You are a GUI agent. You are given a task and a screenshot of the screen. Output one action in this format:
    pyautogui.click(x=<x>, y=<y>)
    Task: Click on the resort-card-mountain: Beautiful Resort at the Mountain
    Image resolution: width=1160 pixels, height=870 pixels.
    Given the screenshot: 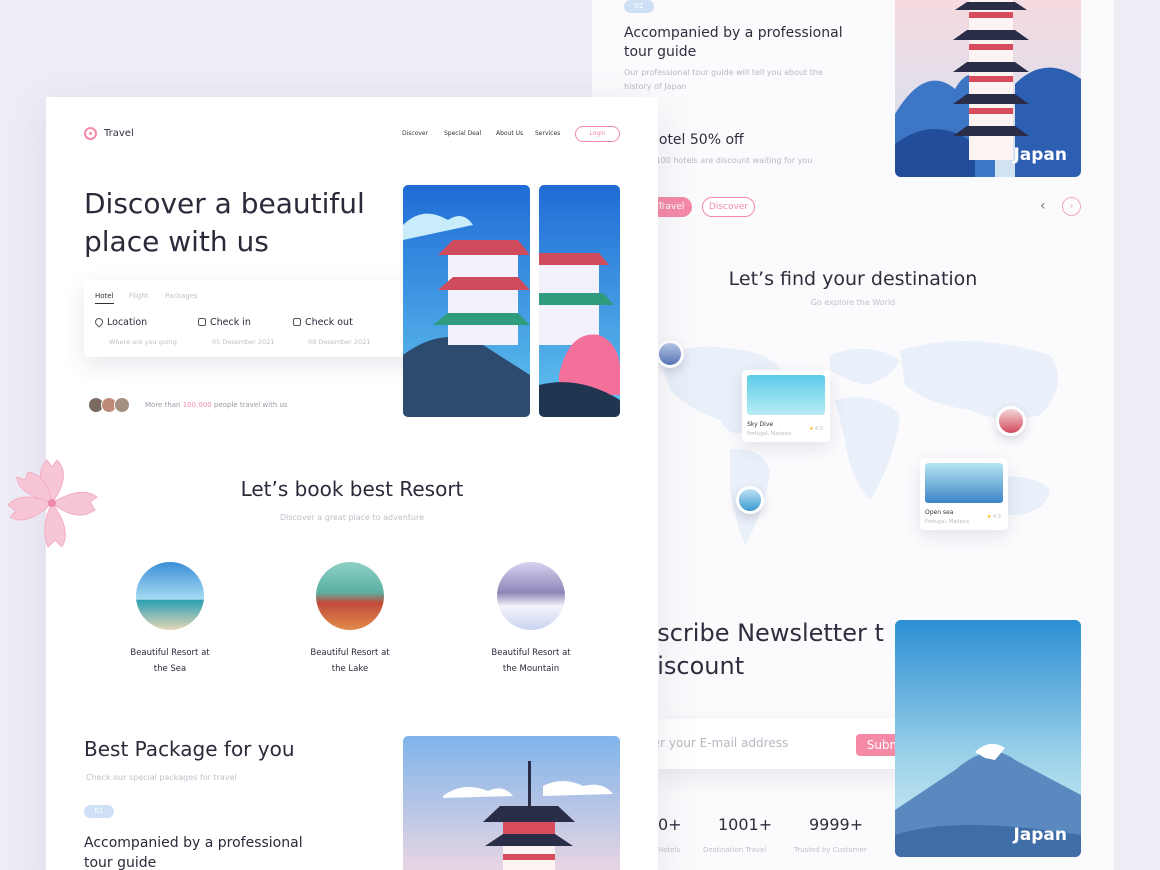 What is the action you would take?
    pyautogui.click(x=531, y=661)
    